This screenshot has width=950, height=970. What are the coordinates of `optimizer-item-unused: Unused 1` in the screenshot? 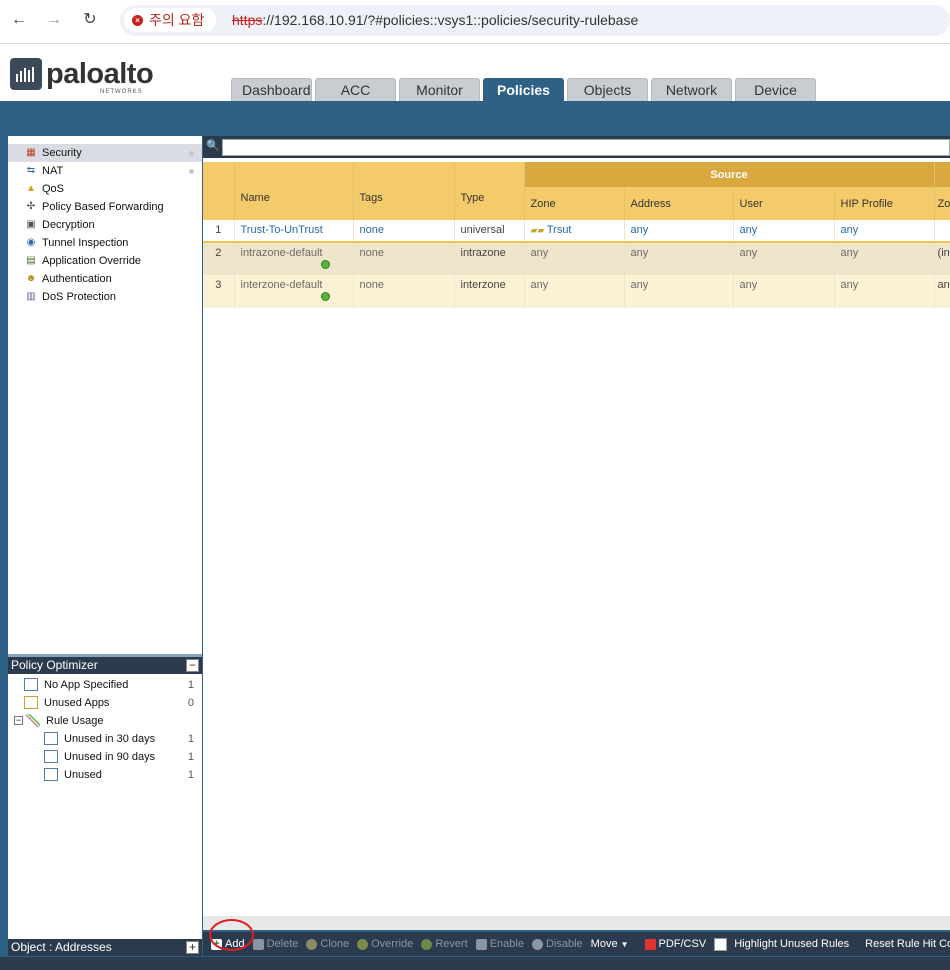 It's located at (105, 775).